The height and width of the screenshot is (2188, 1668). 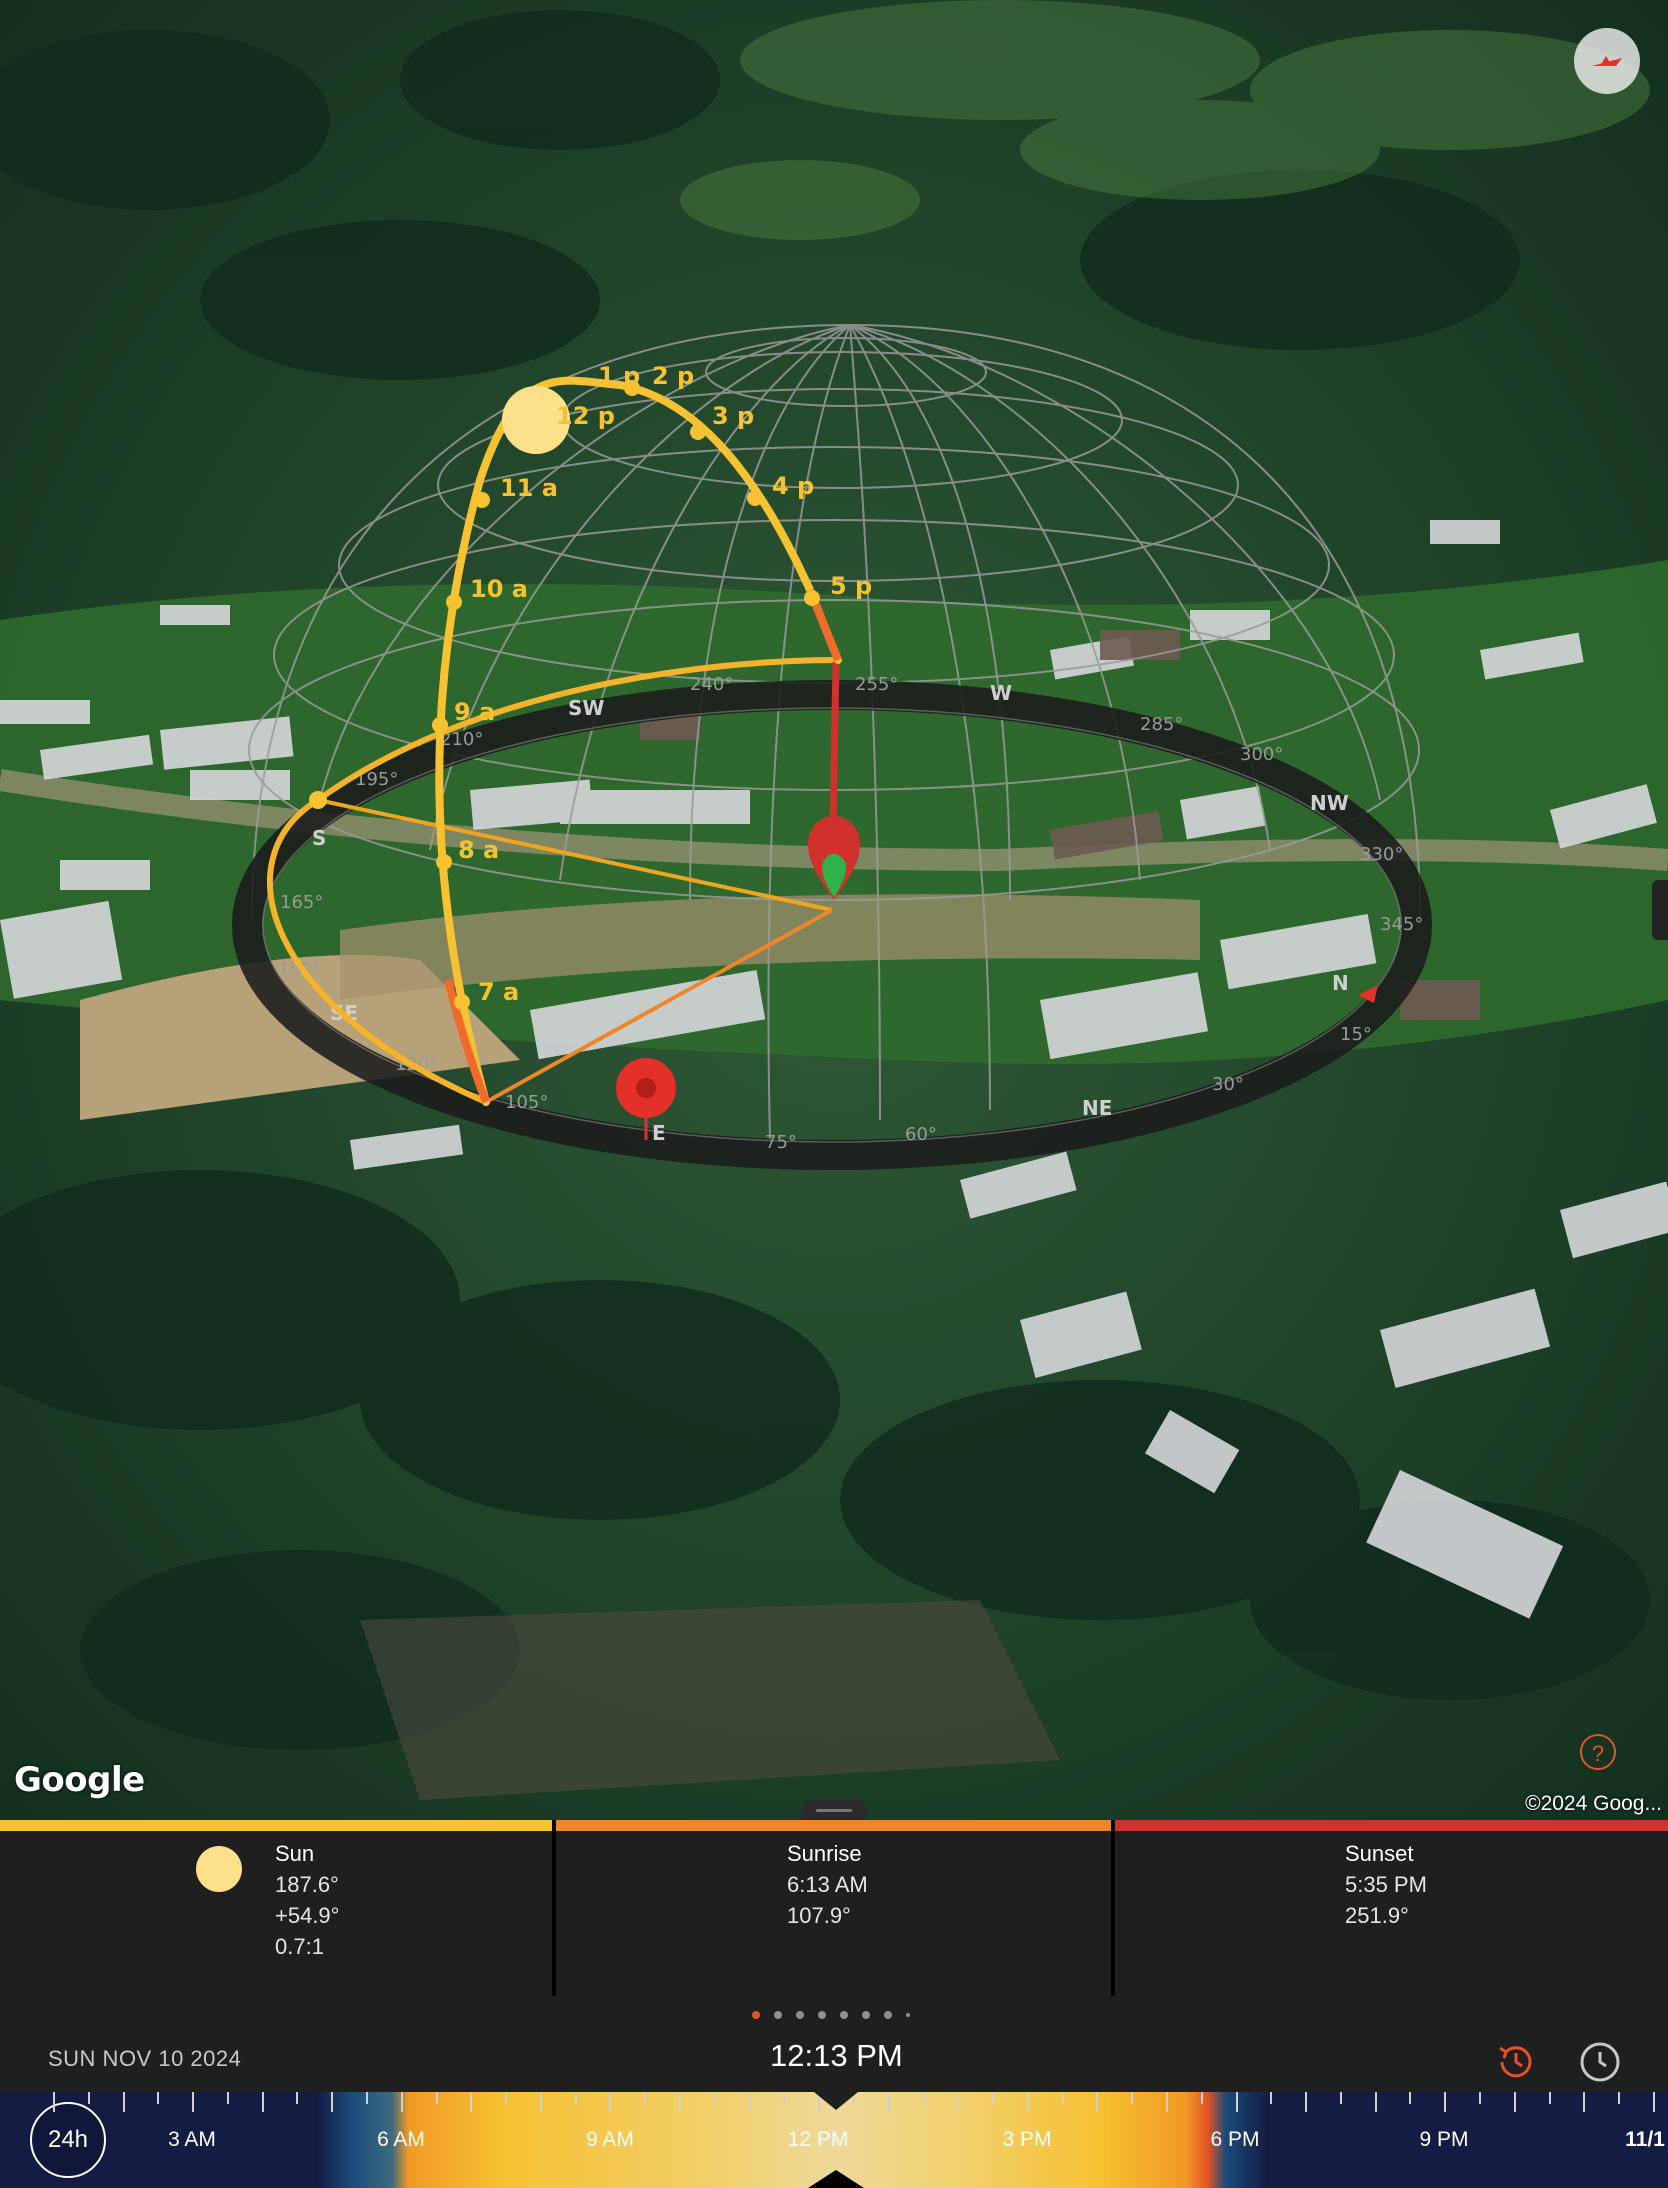 What do you see at coordinates (1027, 2139) in the screenshot?
I see `timeline-label-3pm: 3 PM` at bounding box center [1027, 2139].